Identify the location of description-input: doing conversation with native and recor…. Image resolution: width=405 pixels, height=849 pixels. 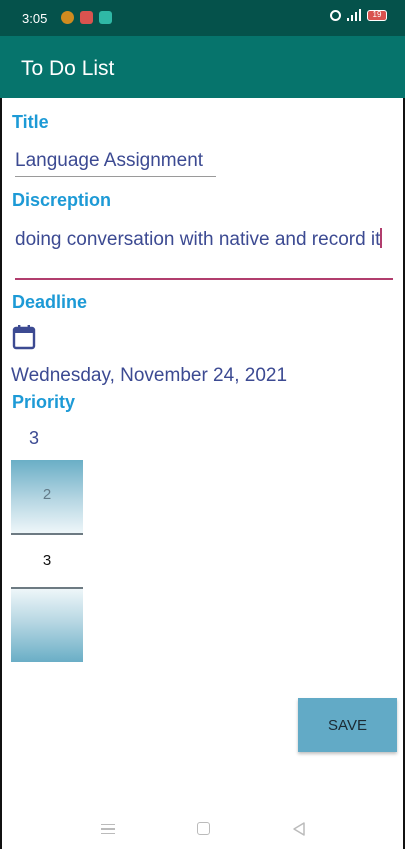
(204, 254).